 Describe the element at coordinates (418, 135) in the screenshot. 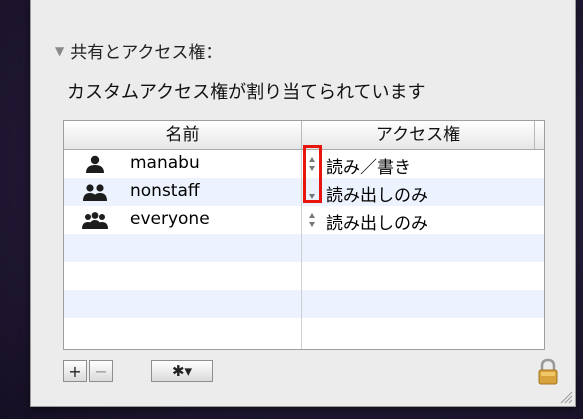

I see `column-header-access: アクセス権` at that location.